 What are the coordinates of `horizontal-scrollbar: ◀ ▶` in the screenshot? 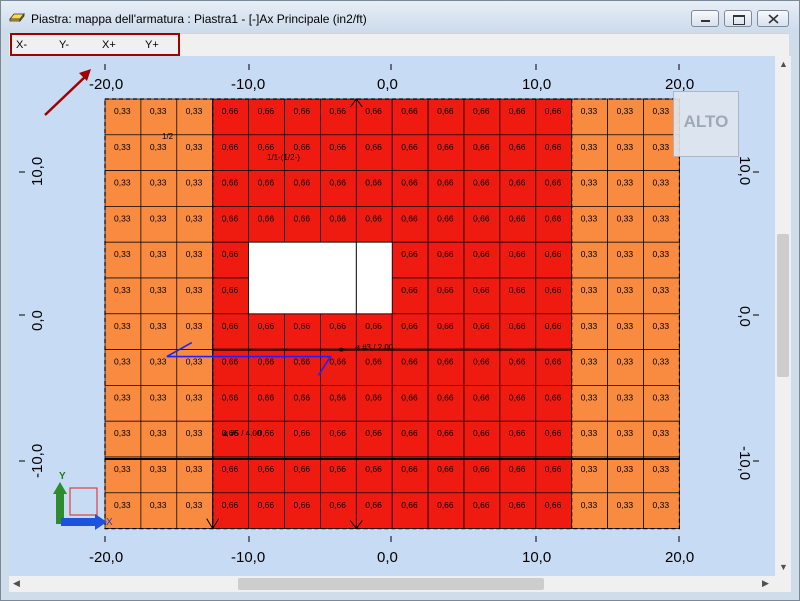 It's located at (392, 584).